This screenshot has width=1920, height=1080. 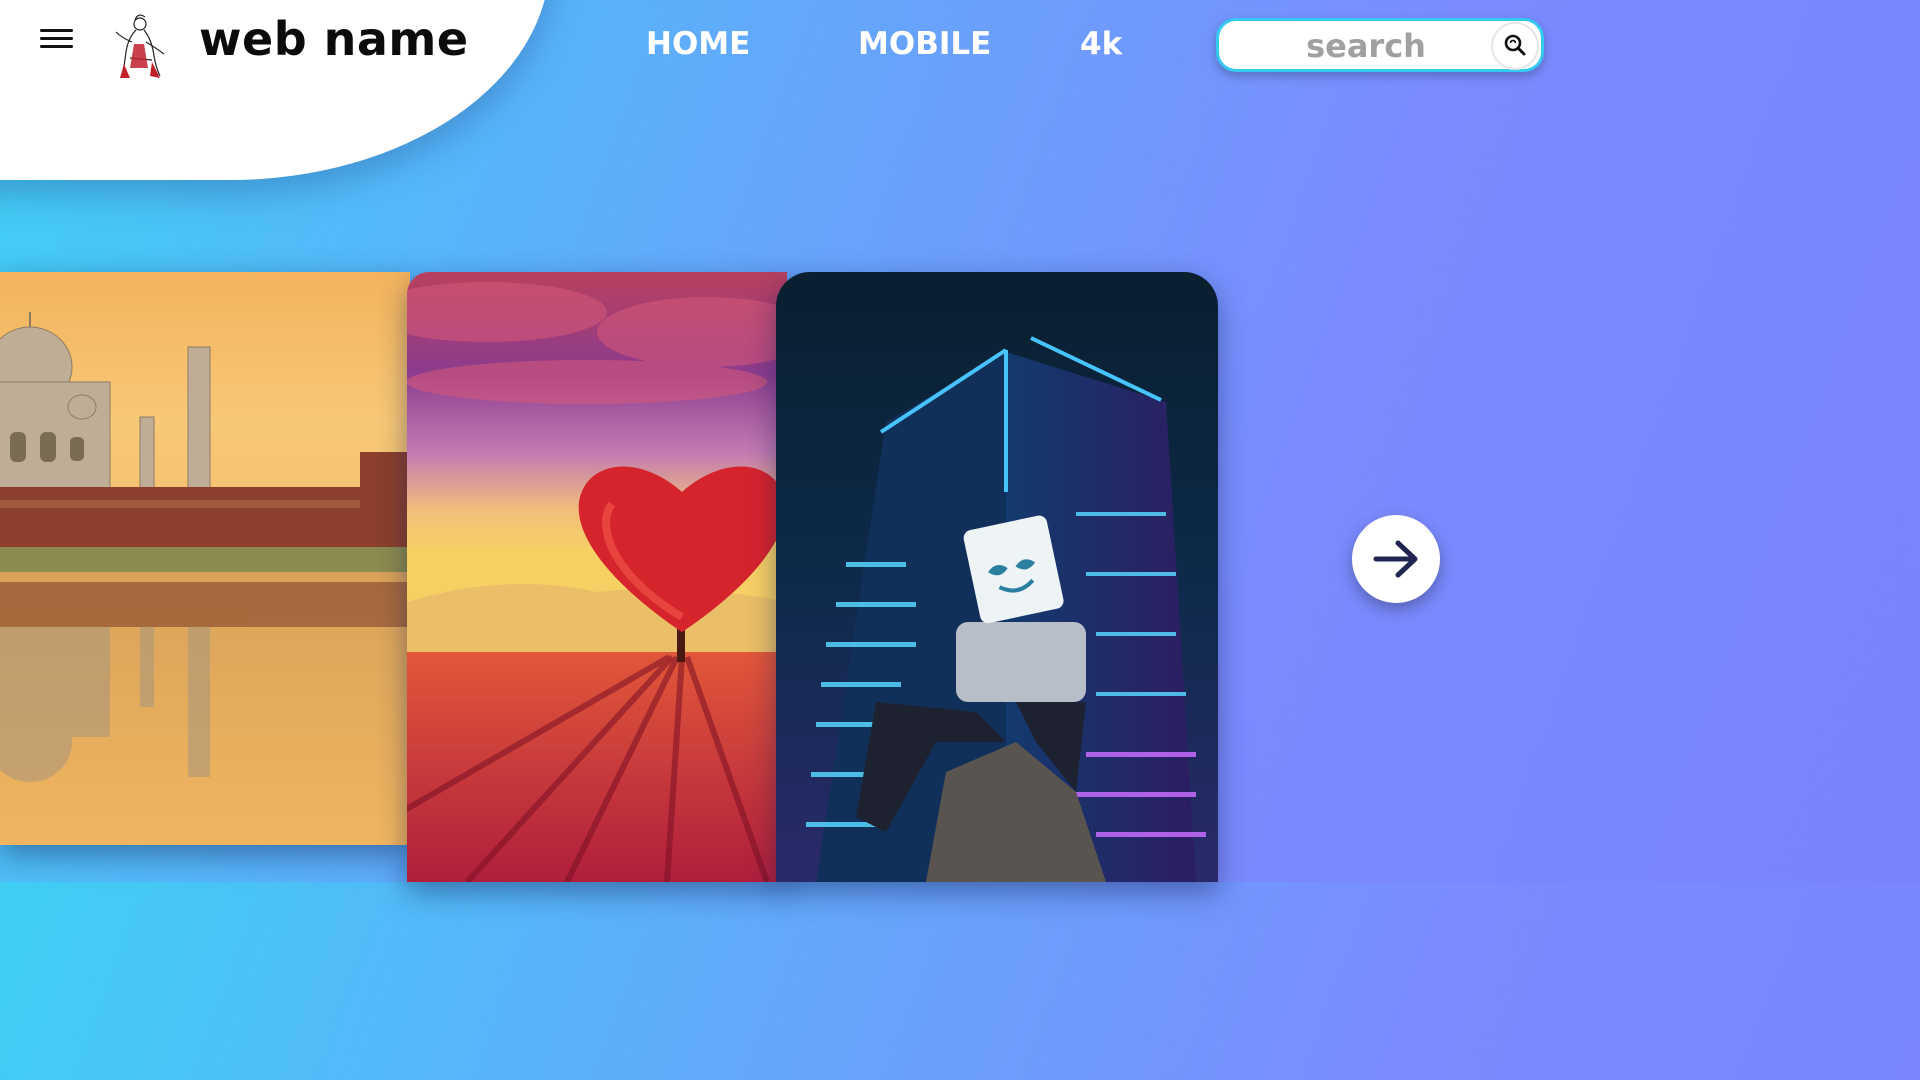 I want to click on next-slide-button, so click(x=1396, y=559).